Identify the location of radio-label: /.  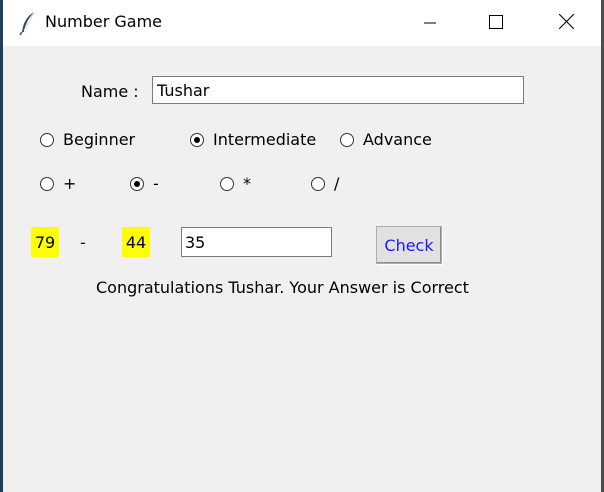
(337, 183).